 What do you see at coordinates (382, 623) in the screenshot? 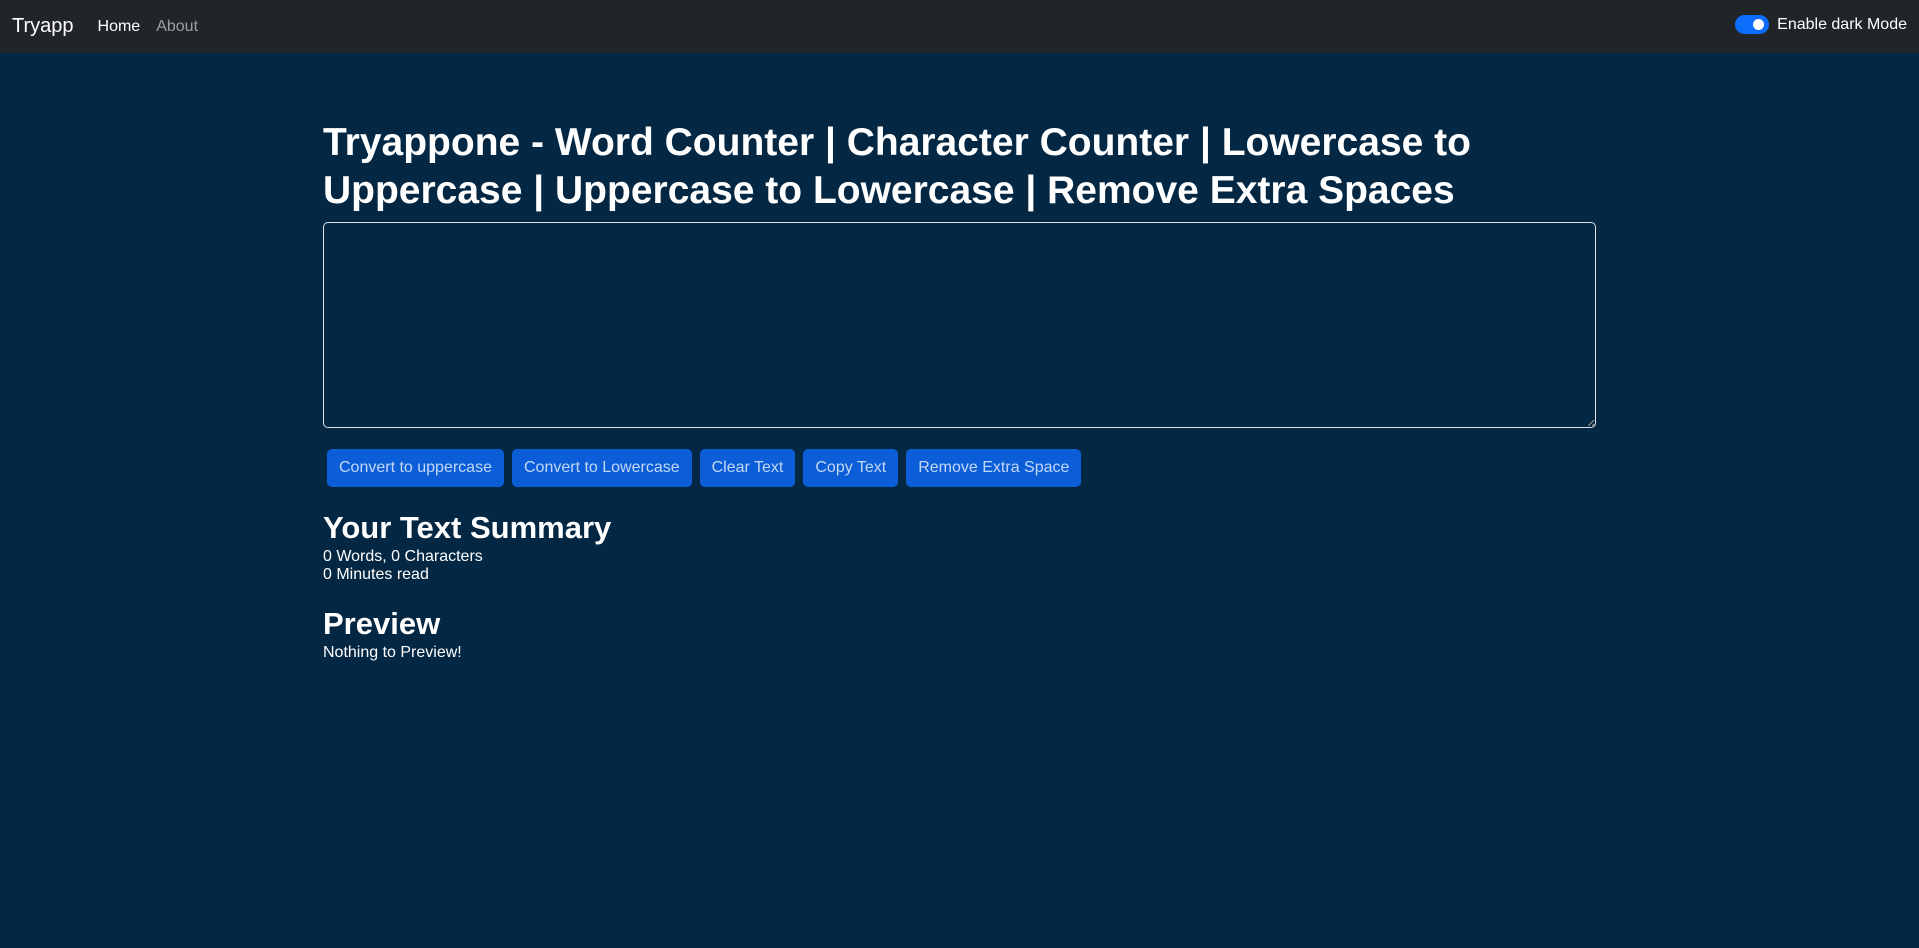
I see `preview-heading: Preview` at bounding box center [382, 623].